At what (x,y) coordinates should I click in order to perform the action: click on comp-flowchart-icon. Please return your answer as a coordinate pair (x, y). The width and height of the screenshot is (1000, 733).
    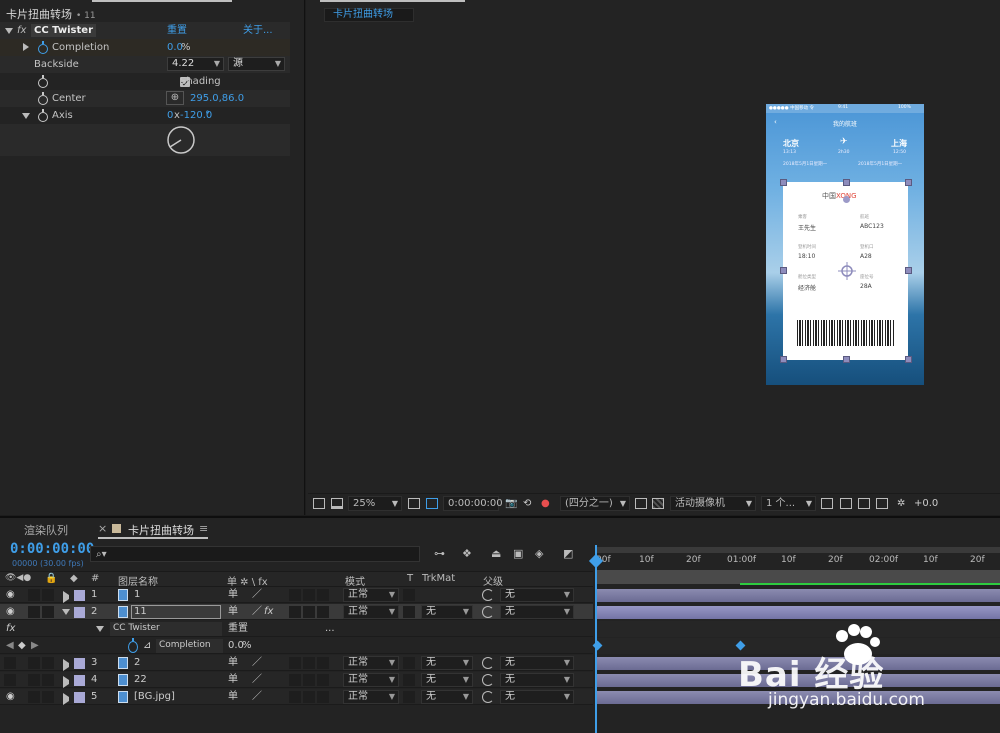
    Looking at the image, I should click on (864, 503).